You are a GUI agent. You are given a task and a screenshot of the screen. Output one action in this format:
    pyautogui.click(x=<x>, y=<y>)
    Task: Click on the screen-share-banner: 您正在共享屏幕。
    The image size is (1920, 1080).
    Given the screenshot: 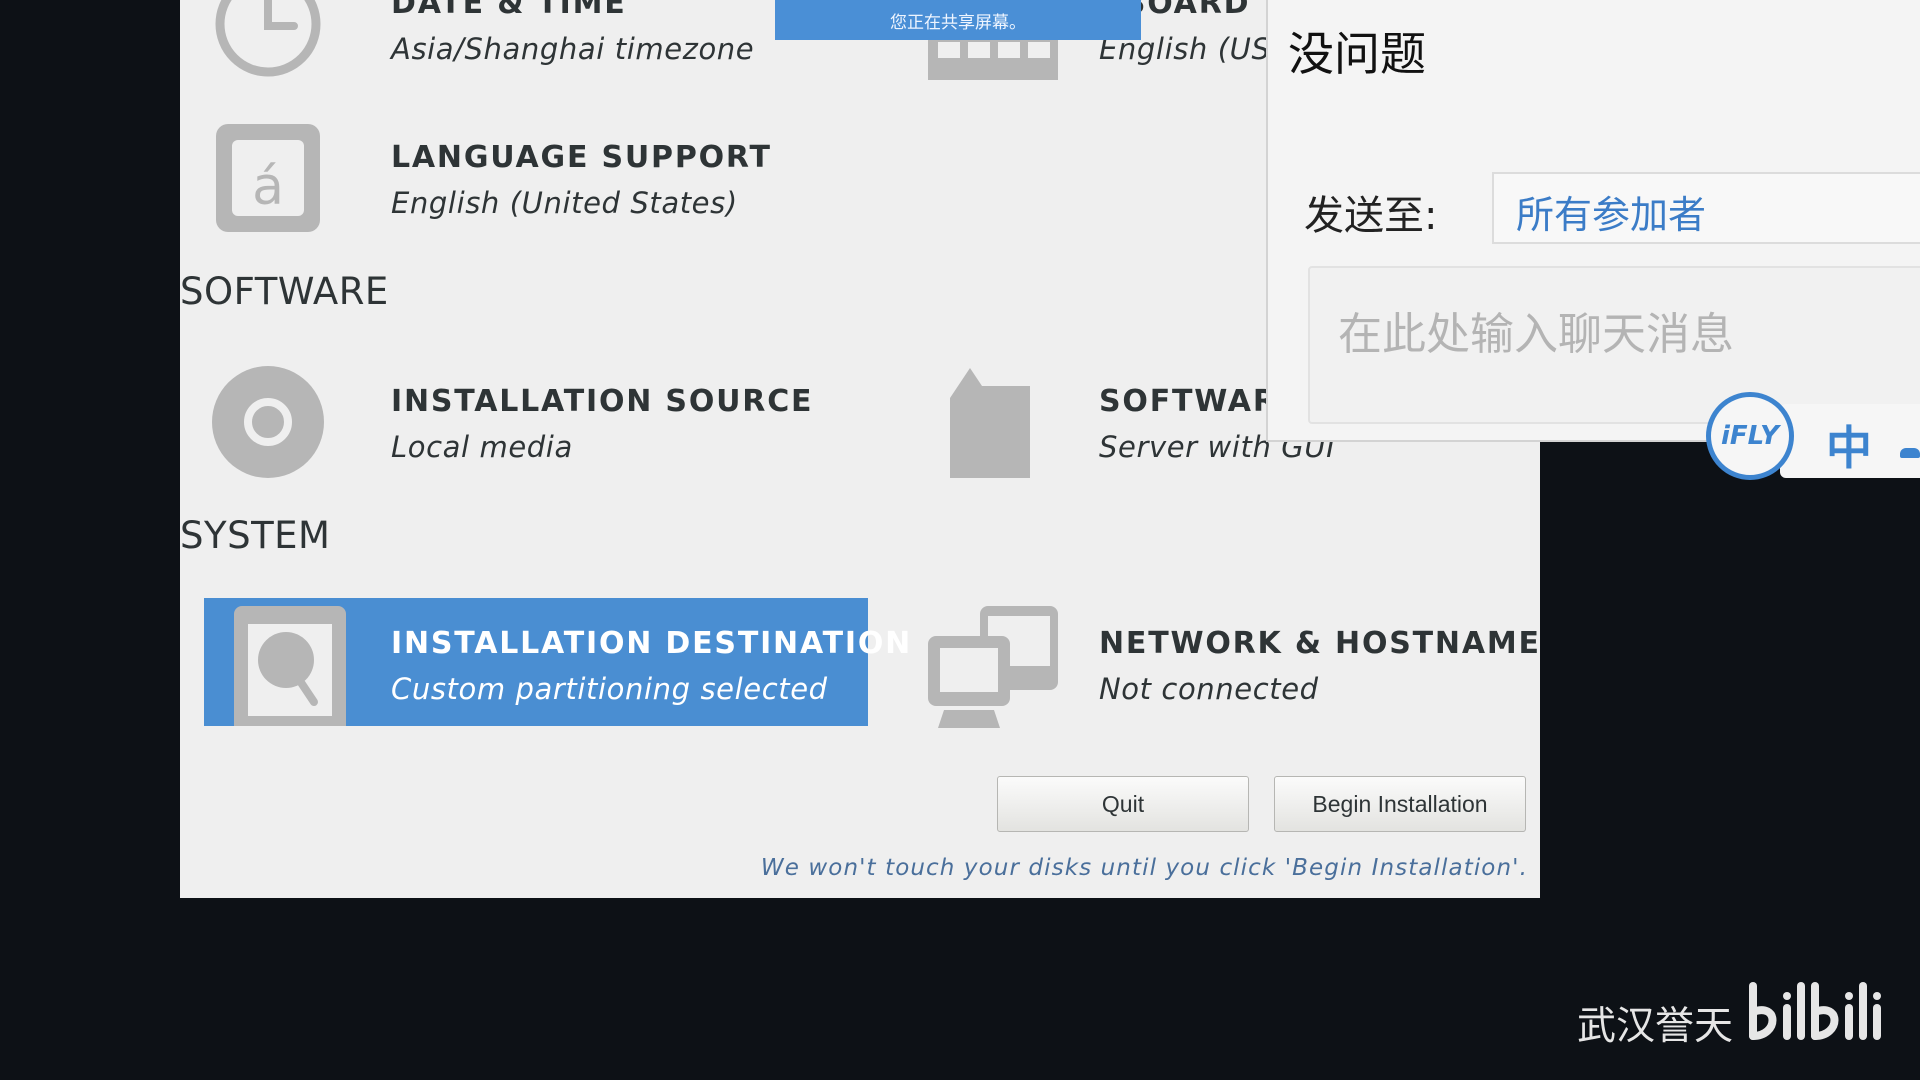 What is the action you would take?
    pyautogui.click(x=958, y=20)
    